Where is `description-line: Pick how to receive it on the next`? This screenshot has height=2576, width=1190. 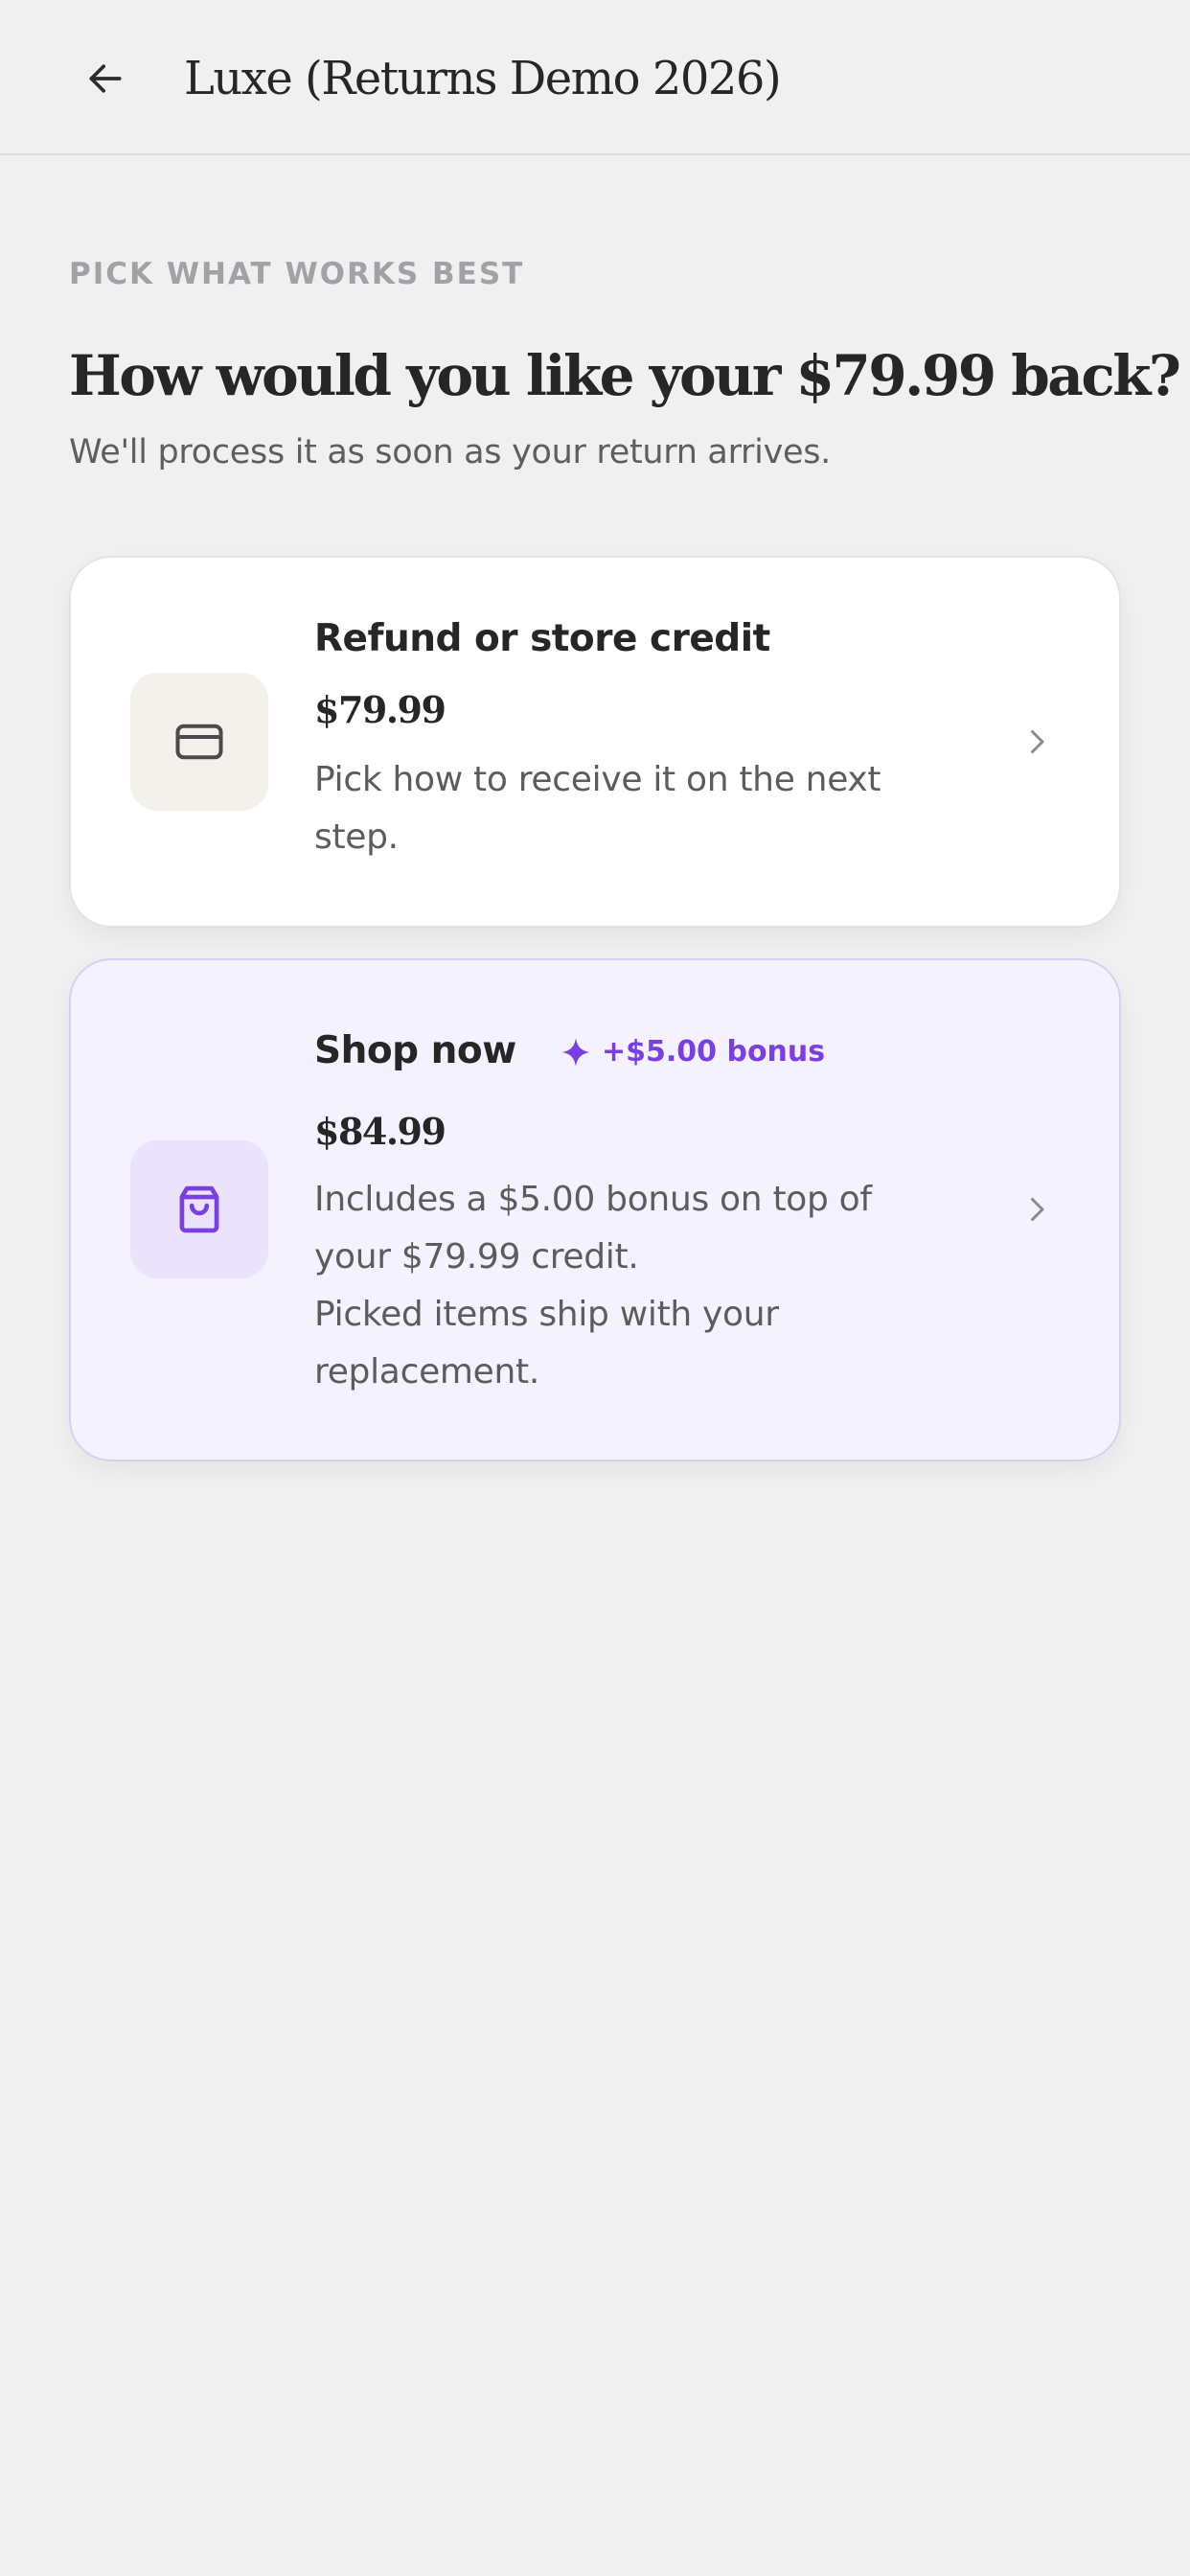 description-line: Pick how to receive it on the next is located at coordinates (598, 779).